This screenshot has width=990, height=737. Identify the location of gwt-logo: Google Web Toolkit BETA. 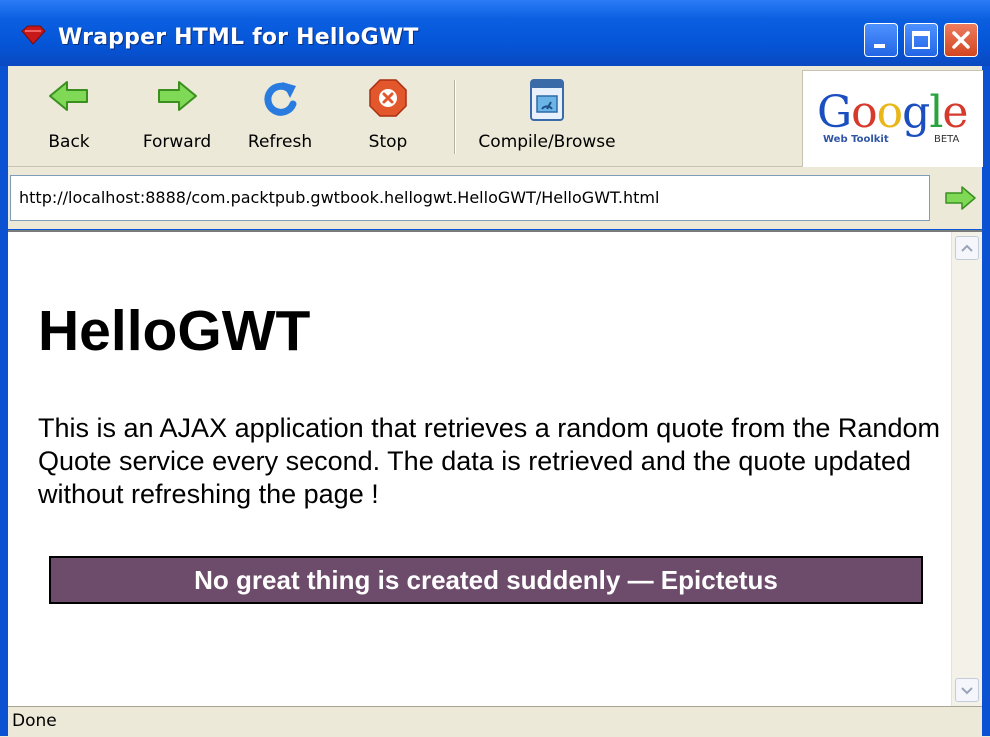
(892, 118).